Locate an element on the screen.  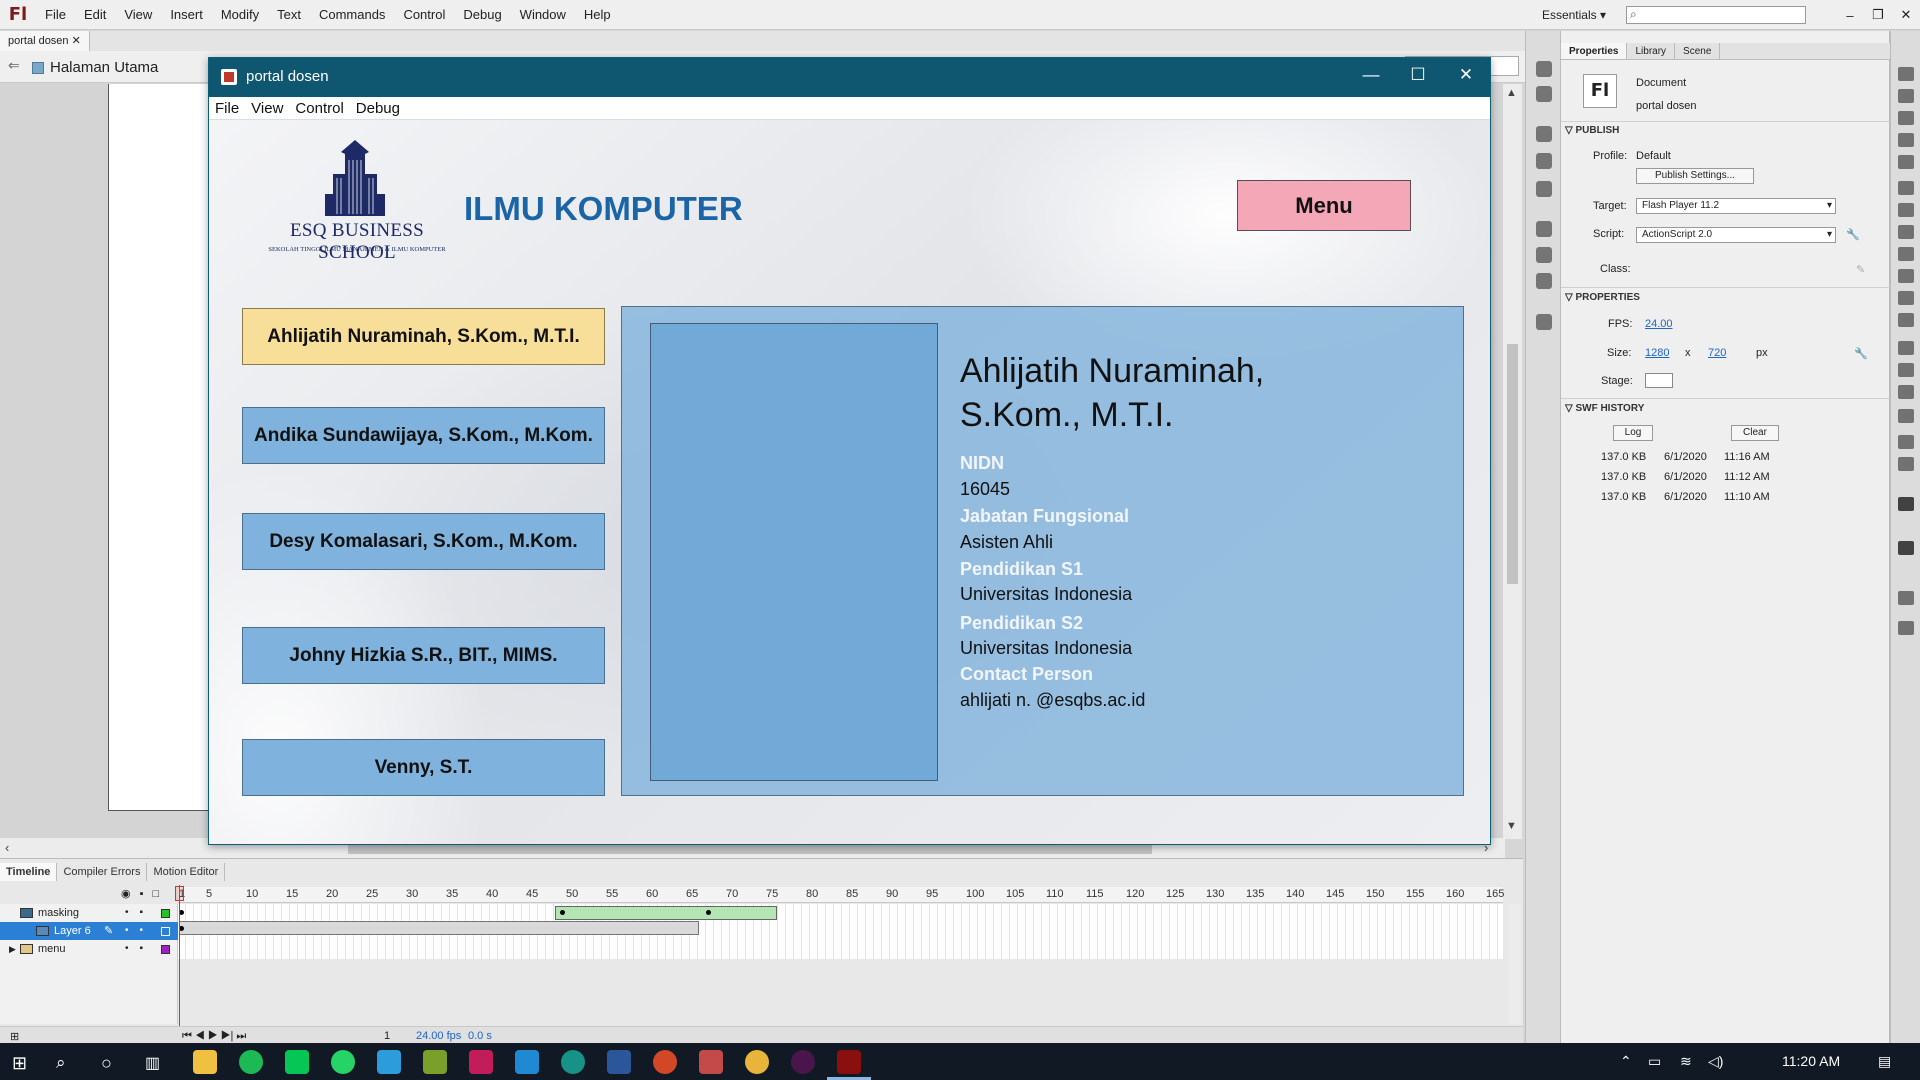
tab-properties: Properties is located at coordinates (1594, 51).